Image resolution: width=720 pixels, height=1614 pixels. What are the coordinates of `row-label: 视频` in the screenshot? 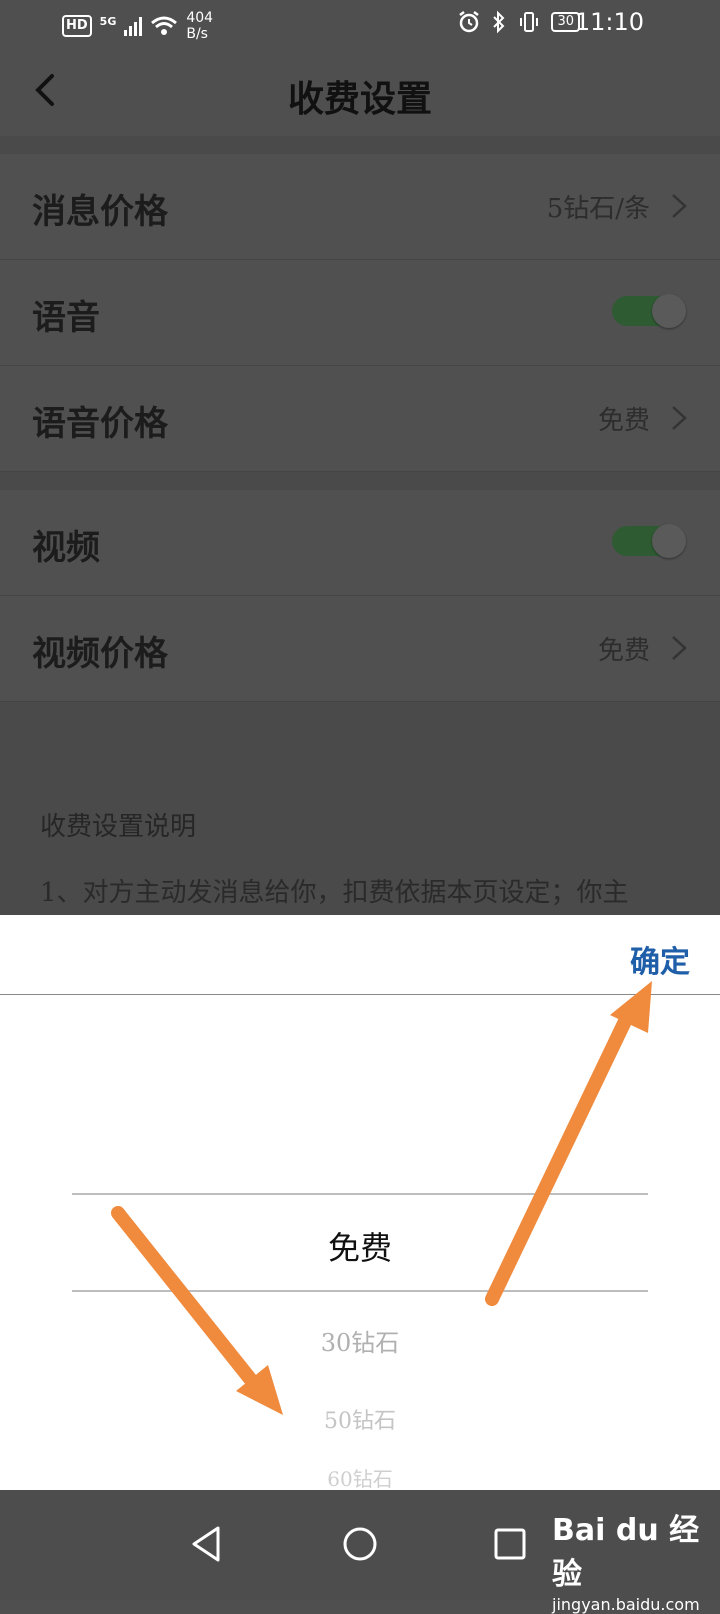 It's located at (66, 548).